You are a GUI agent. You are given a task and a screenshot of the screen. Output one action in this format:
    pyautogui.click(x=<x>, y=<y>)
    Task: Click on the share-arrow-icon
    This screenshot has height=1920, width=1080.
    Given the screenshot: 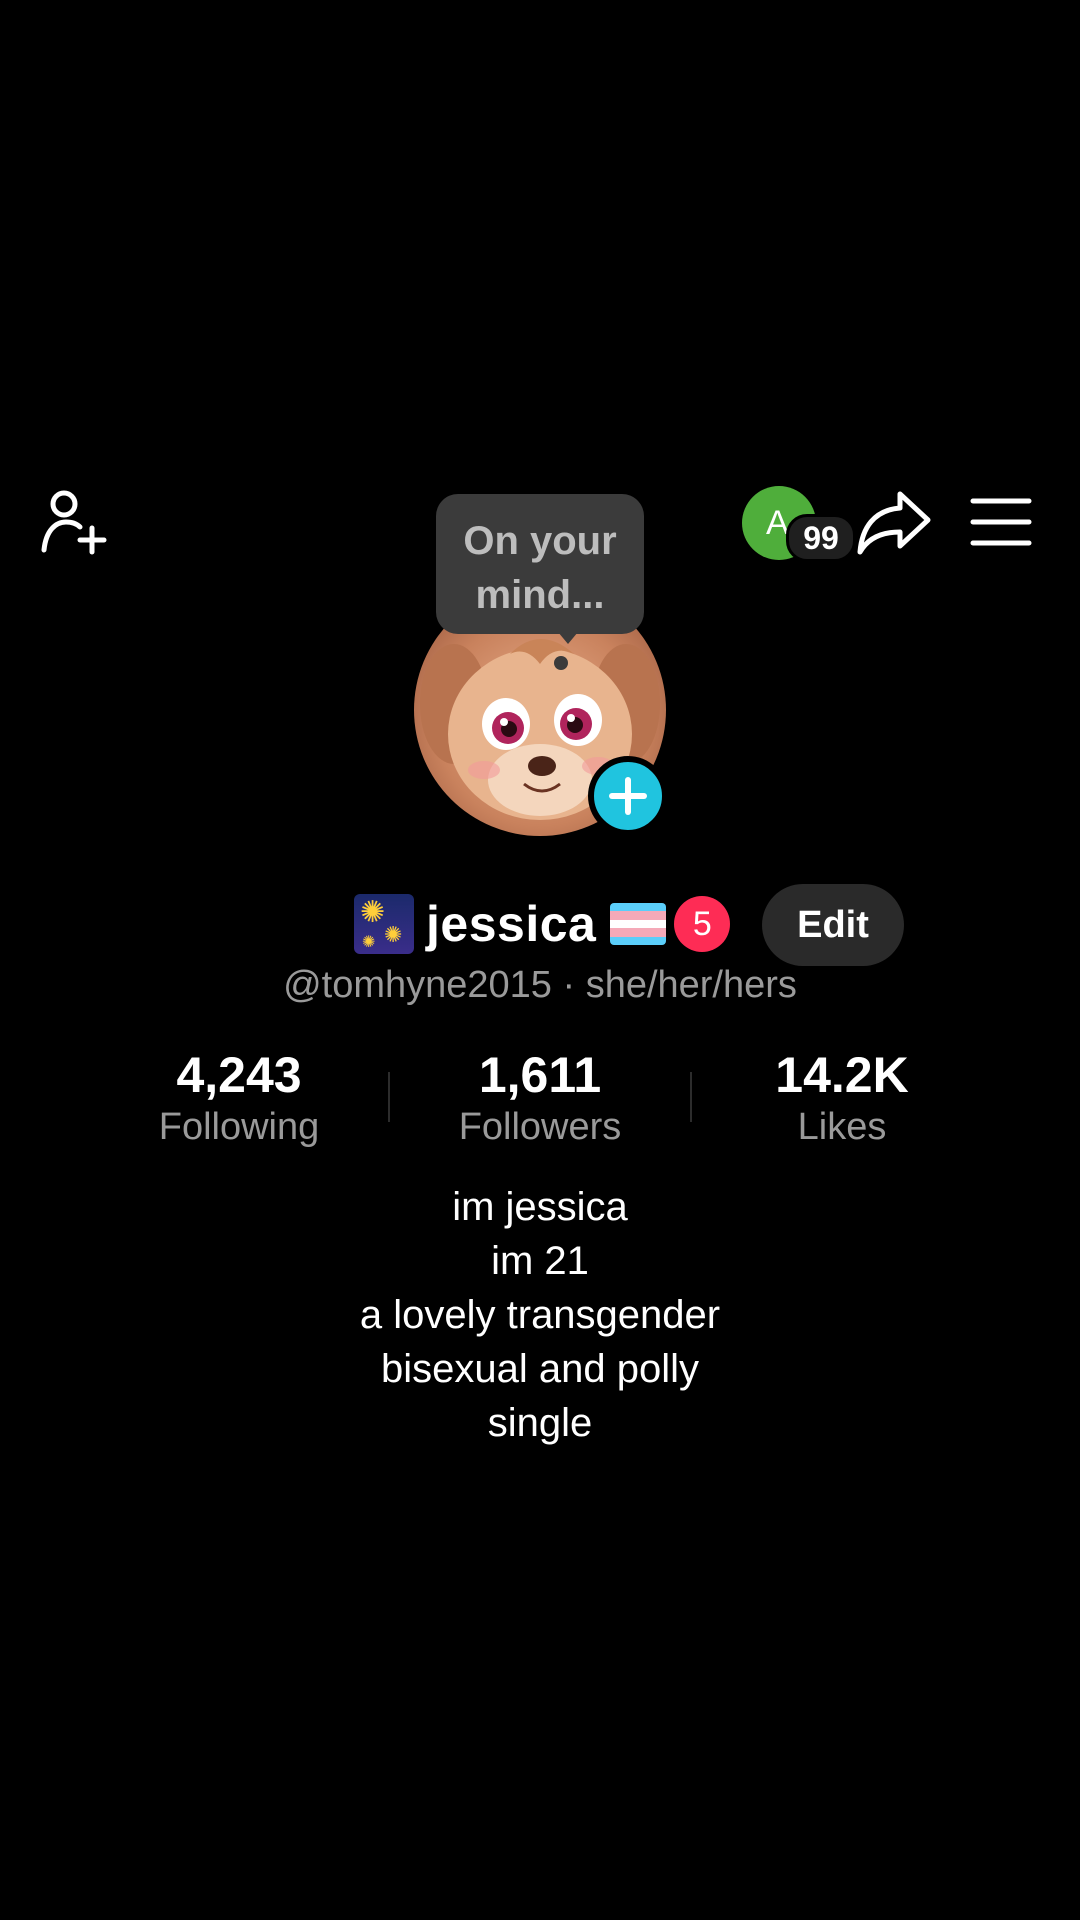 What is the action you would take?
    pyautogui.click(x=894, y=523)
    